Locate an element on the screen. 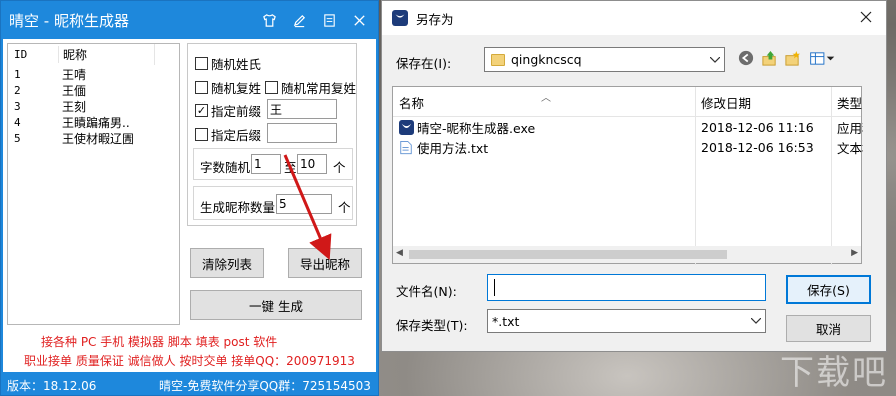 Image resolution: width=896 pixels, height=396 pixels. column-name-header: 名称 is located at coordinates (544, 102).